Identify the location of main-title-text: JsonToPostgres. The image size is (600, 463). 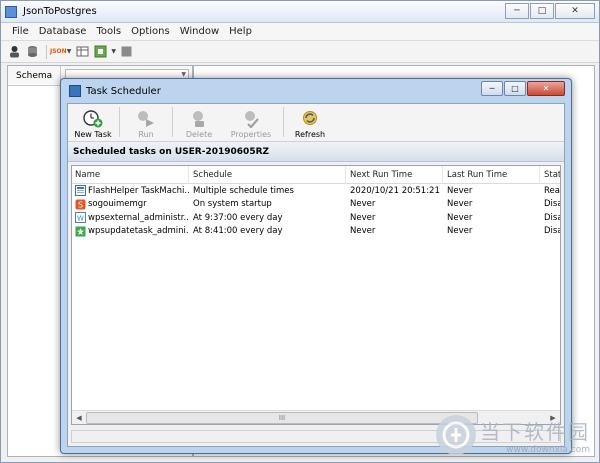
(60, 11).